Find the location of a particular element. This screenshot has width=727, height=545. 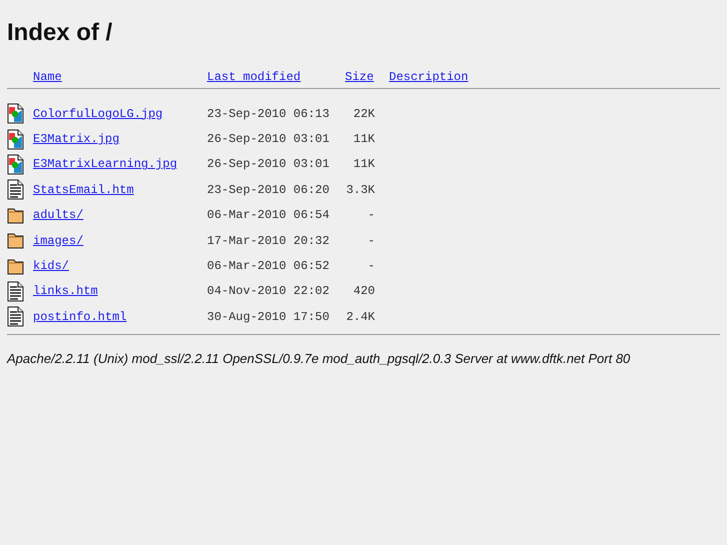

column-sort-link: Last modified is located at coordinates (254, 77).